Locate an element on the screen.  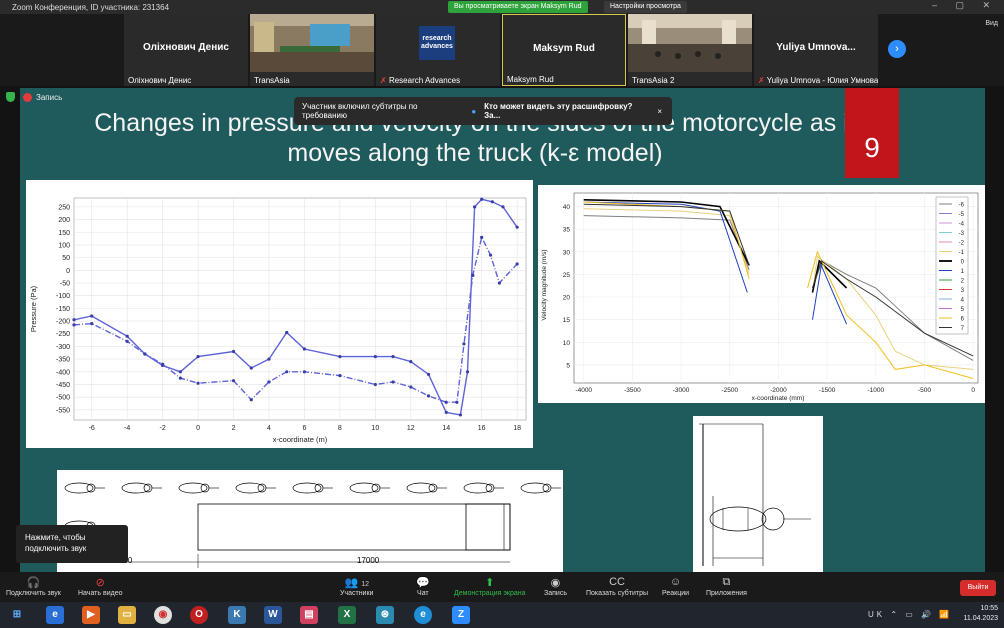
share-screen-button: ⬆ Демонстрация экрана is located at coordinates (490, 586).